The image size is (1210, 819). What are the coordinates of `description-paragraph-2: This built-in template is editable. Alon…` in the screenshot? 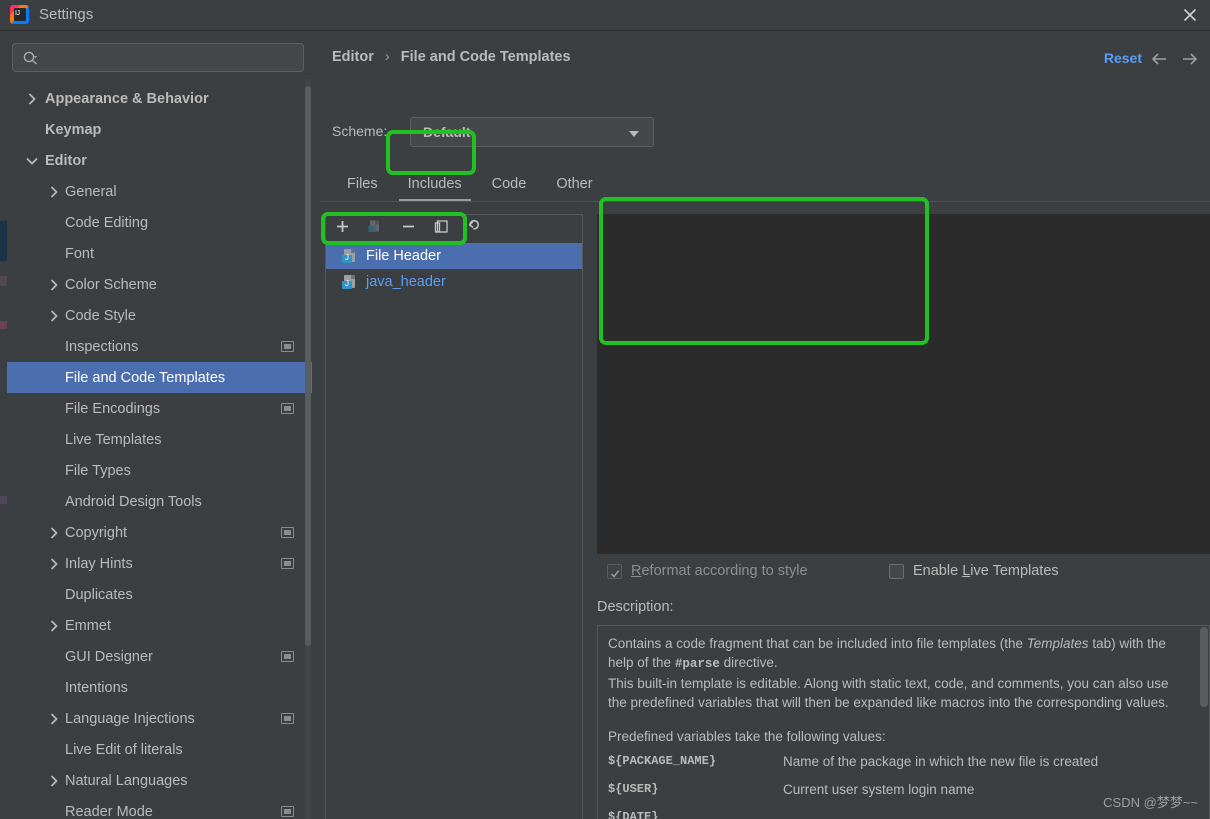 It's located at (888, 693).